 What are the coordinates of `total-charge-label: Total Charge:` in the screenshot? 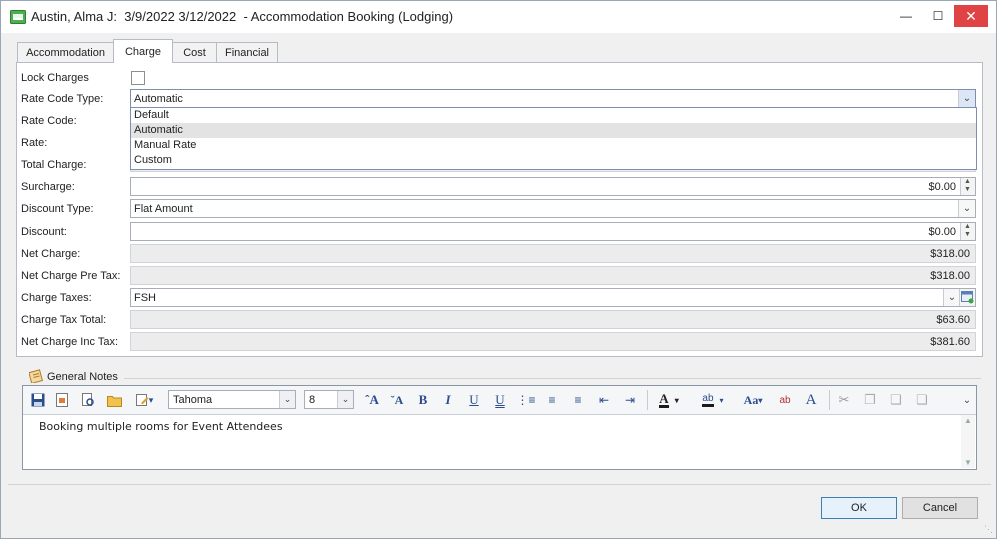 It's located at (54, 165).